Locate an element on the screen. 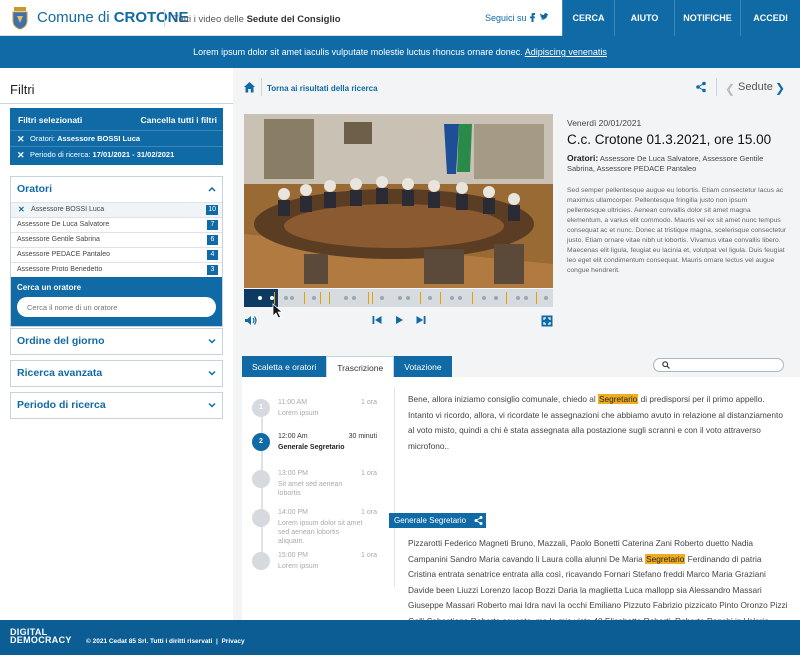 This screenshot has height=655, width=800. tab-scaletta: Scaletta e oratori is located at coordinates (284, 367).